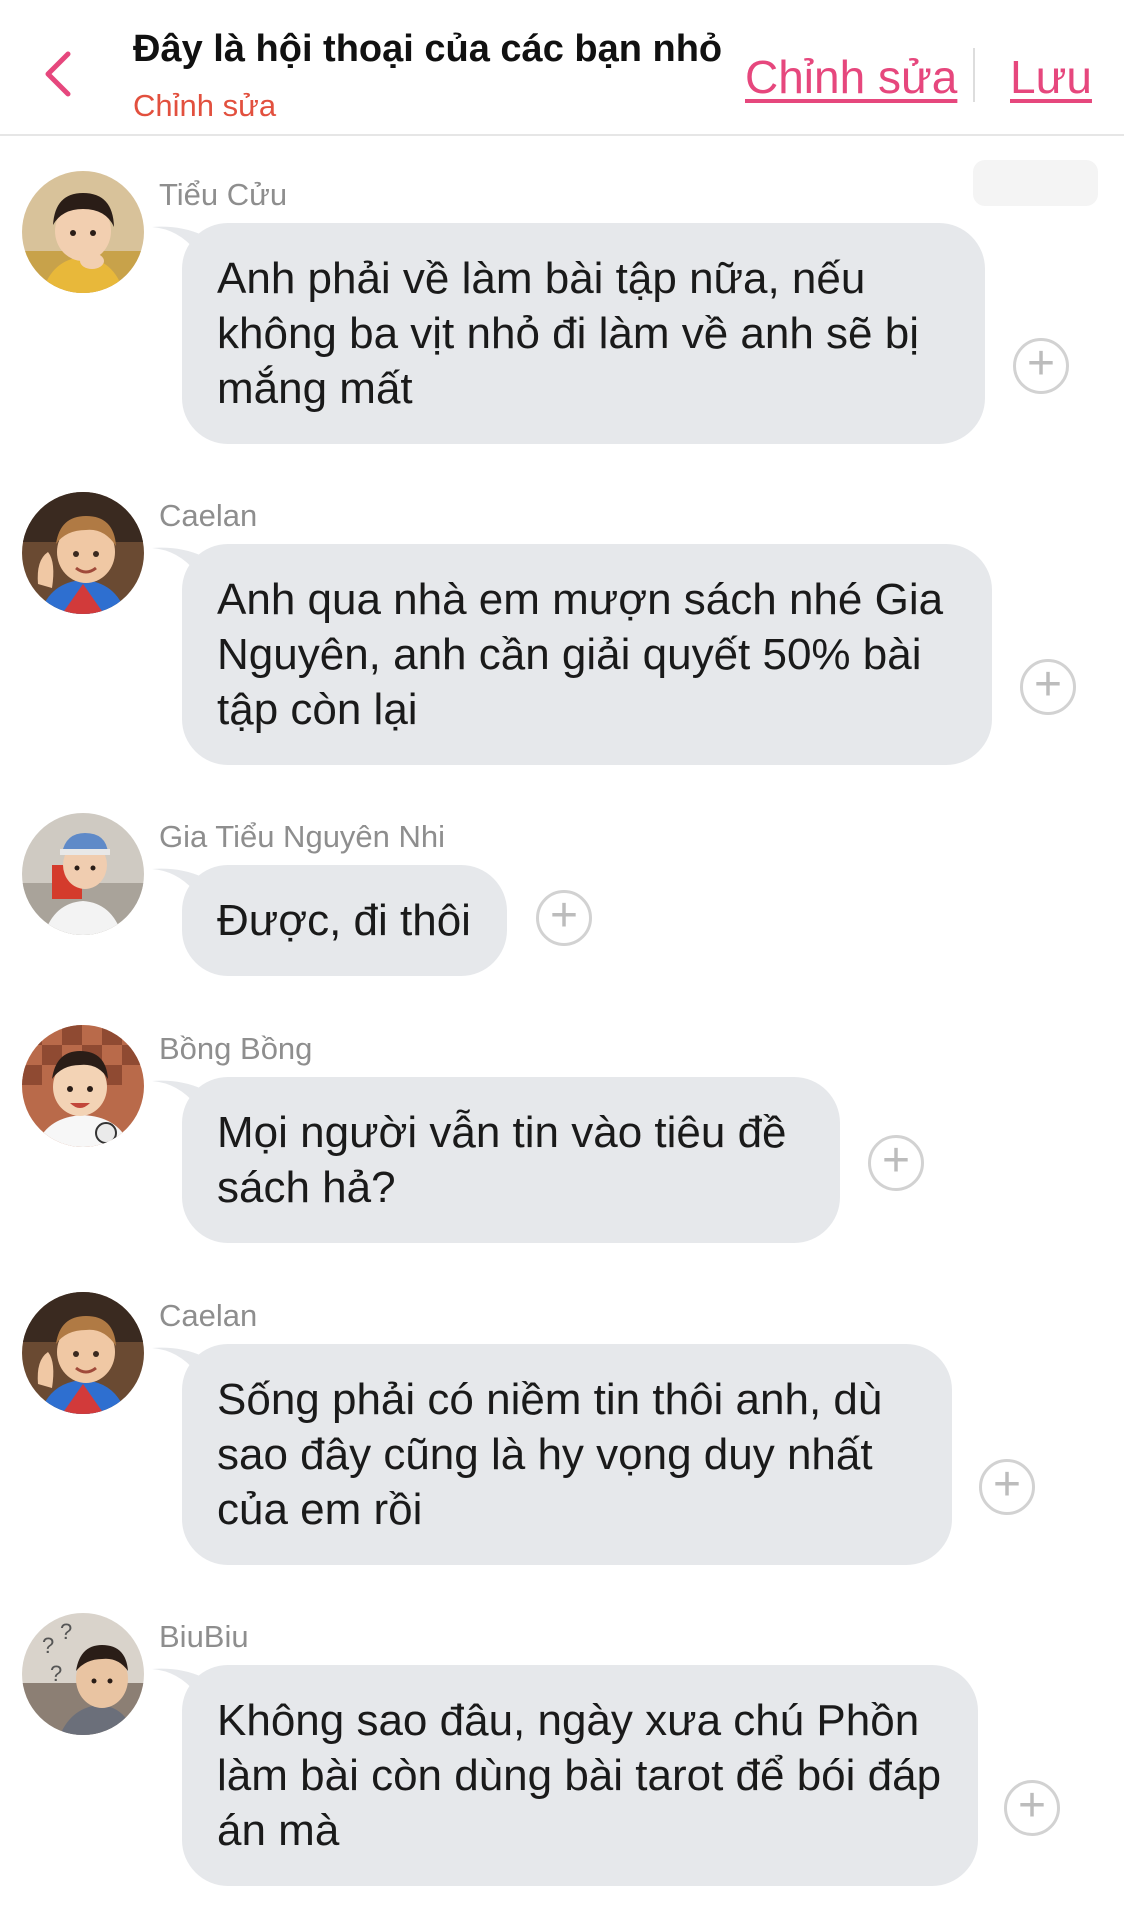 The image size is (1124, 1920). I want to click on header-divider, so click(974, 75).